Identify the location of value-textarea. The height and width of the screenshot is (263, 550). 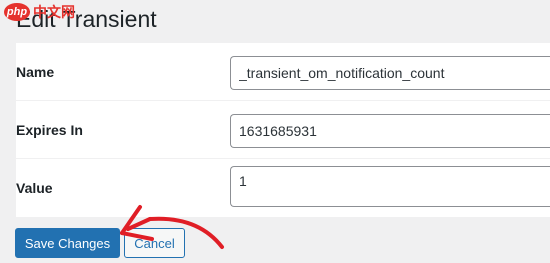
(390, 186).